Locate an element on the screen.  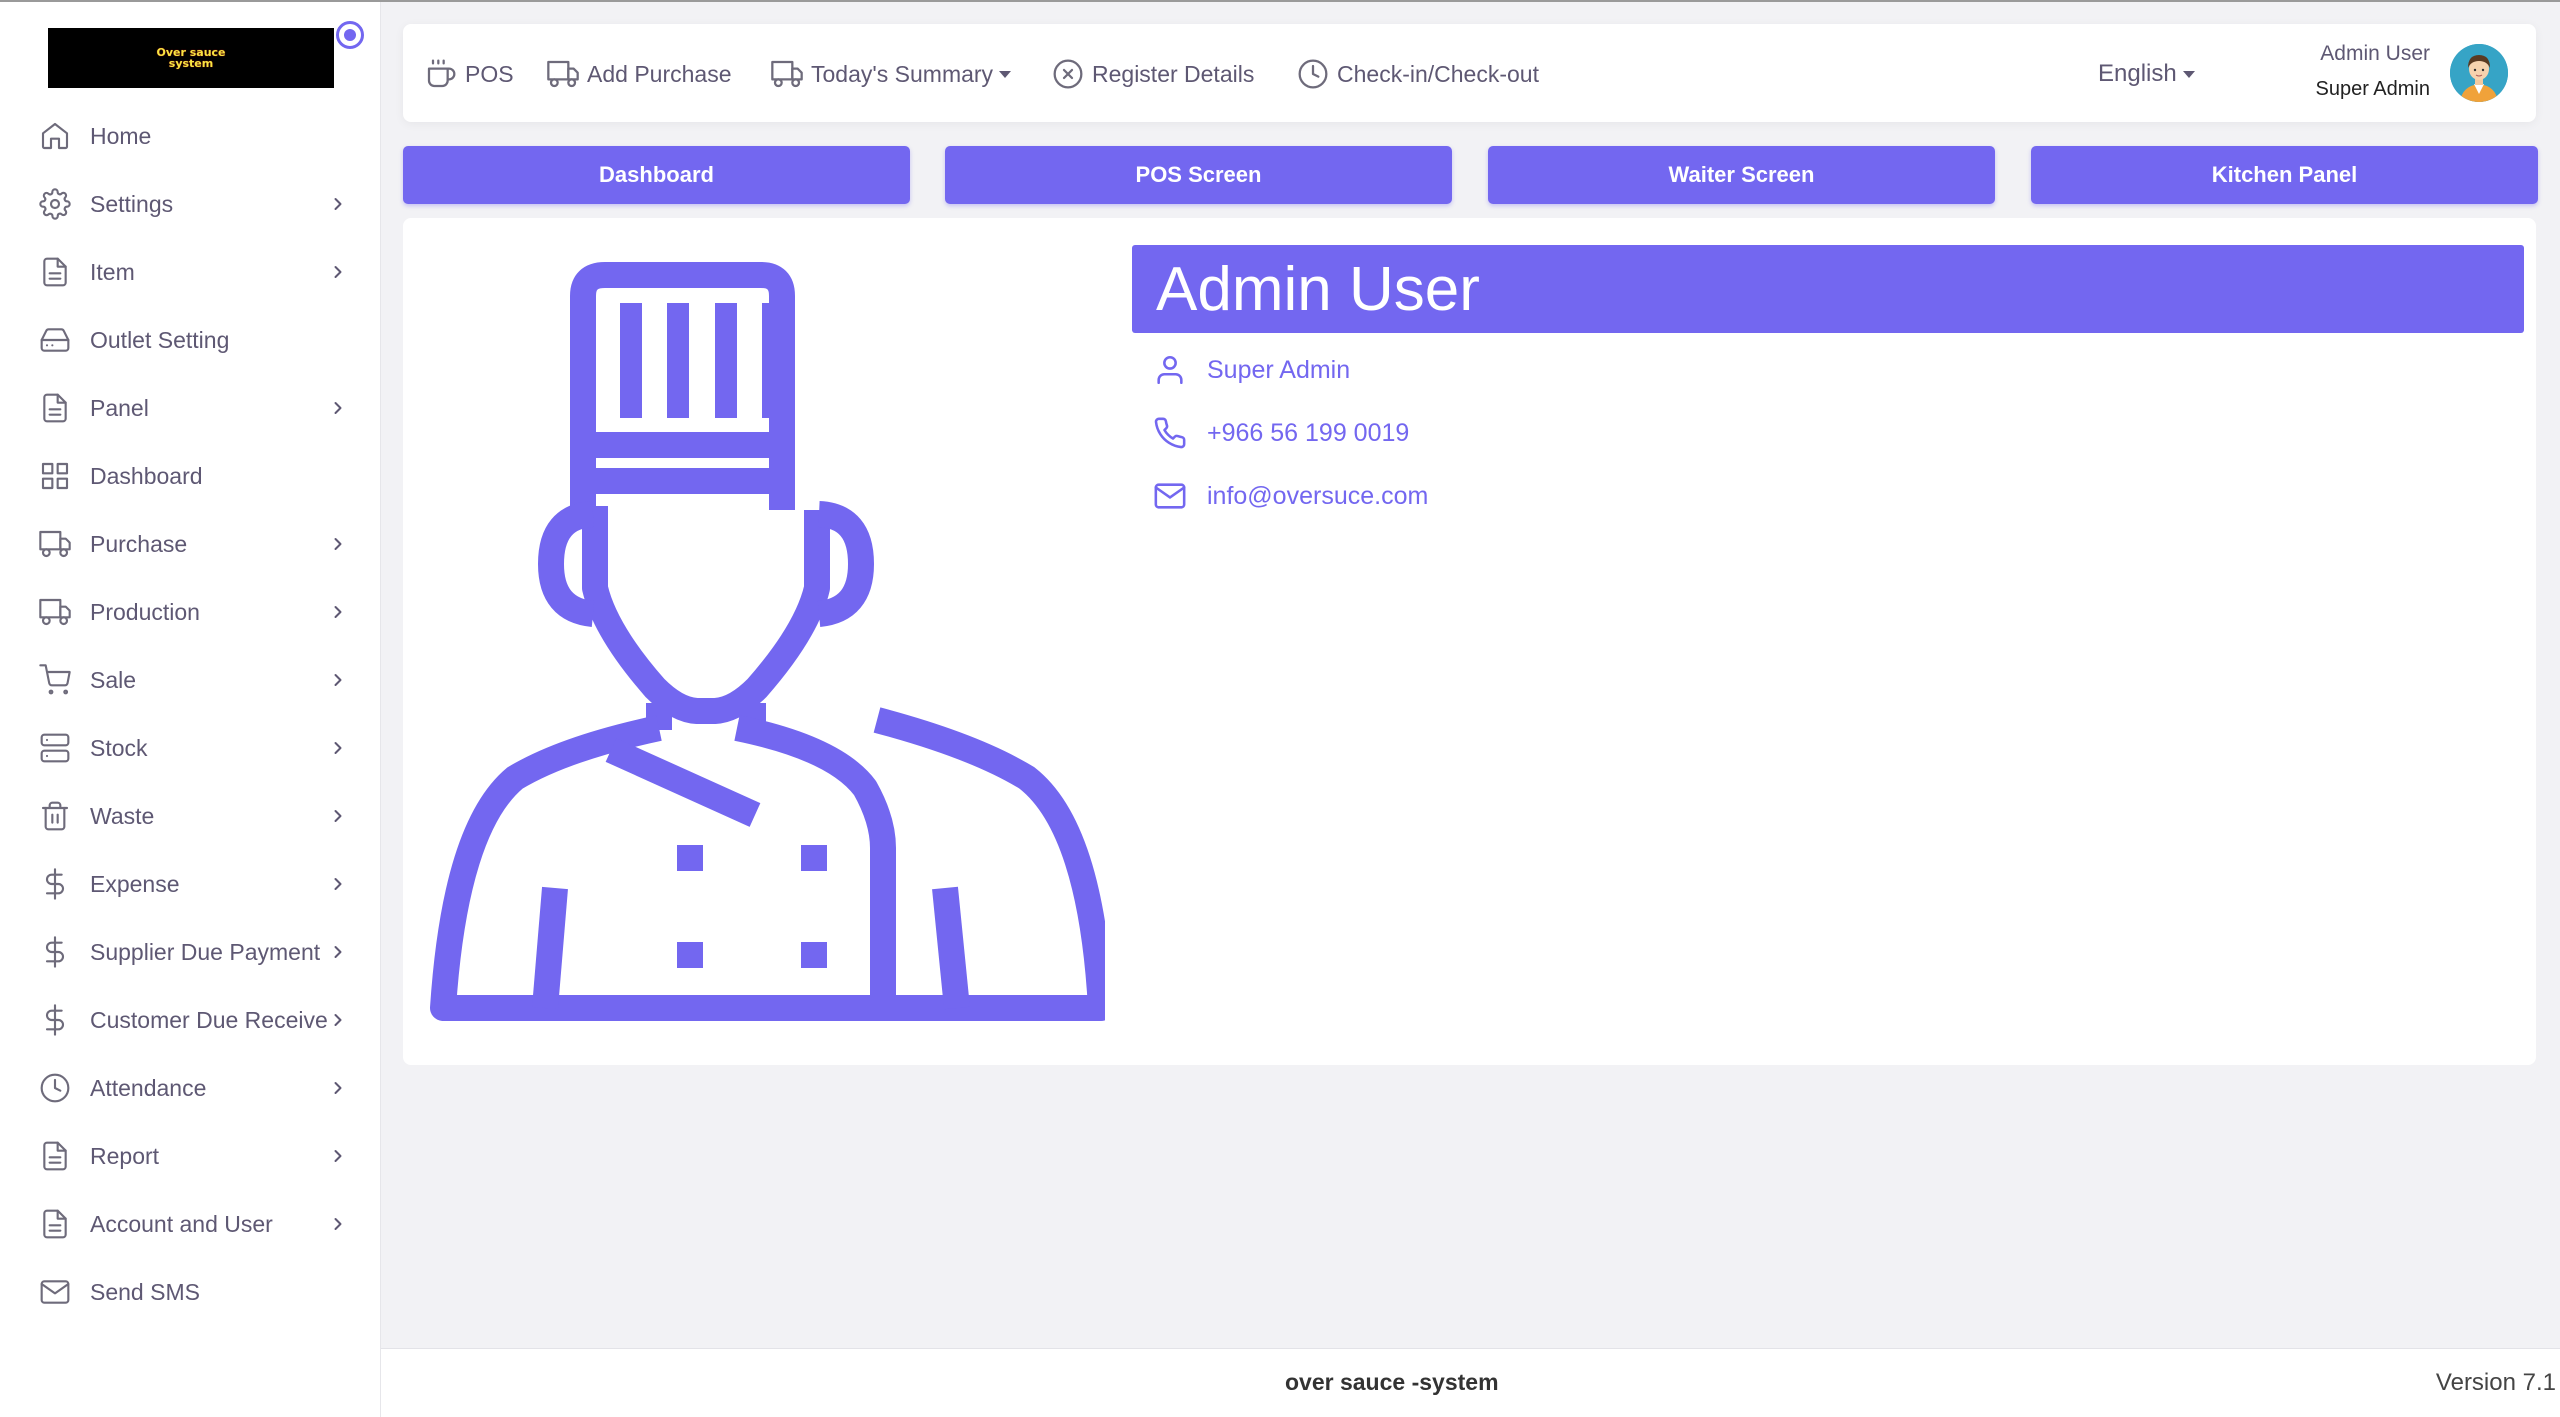
sidebar-item-supplier-due-payment: Supplier Due Payment is located at coordinates (190, 952).